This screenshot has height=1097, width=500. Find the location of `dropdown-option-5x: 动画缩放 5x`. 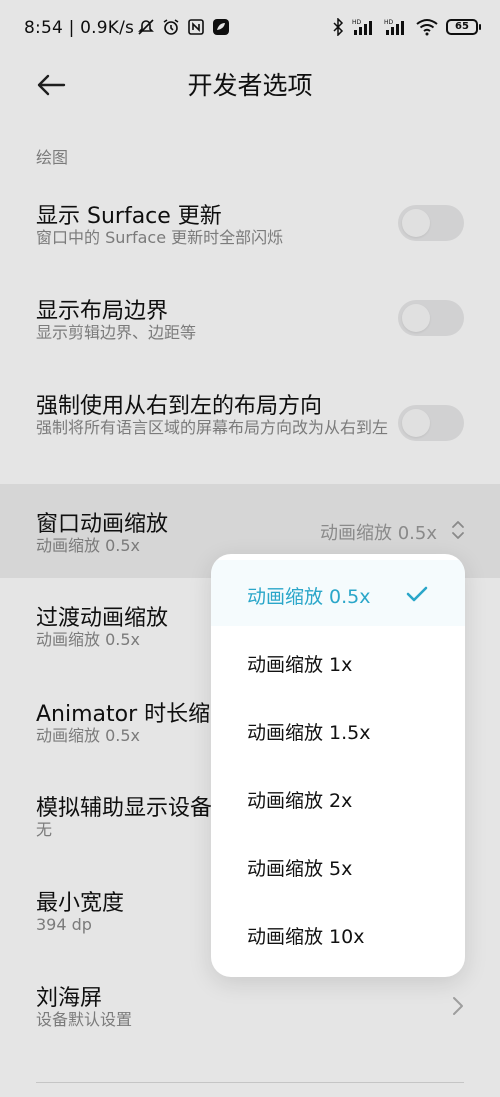

dropdown-option-5x: 动画缩放 5x is located at coordinates (338, 865).